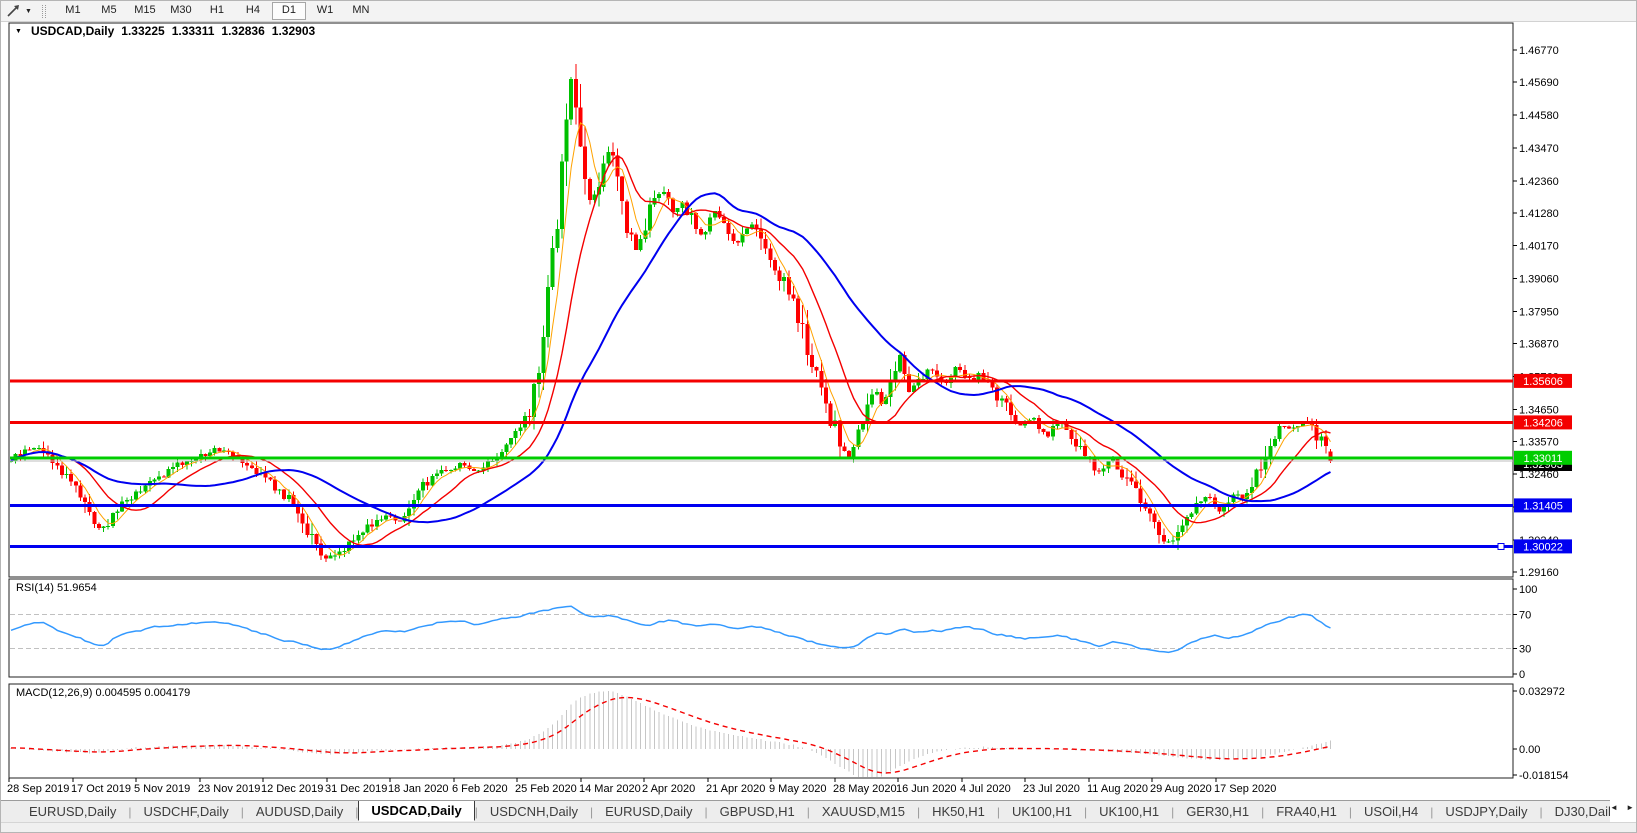 The width and height of the screenshot is (1637, 833). I want to click on svg-text: -0.018154, so click(1544, 776).